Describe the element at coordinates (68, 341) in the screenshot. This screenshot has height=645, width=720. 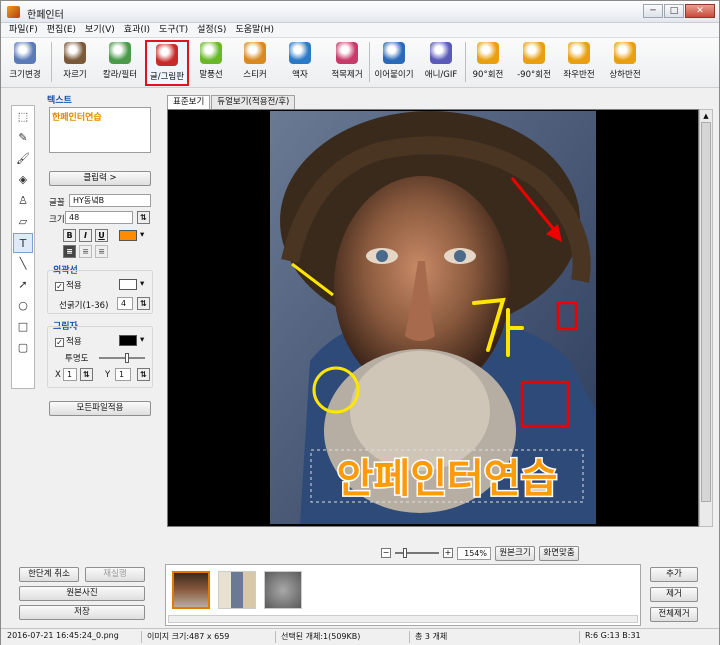
I see `shadow-apply-checkbox: ✓ 적용` at that location.